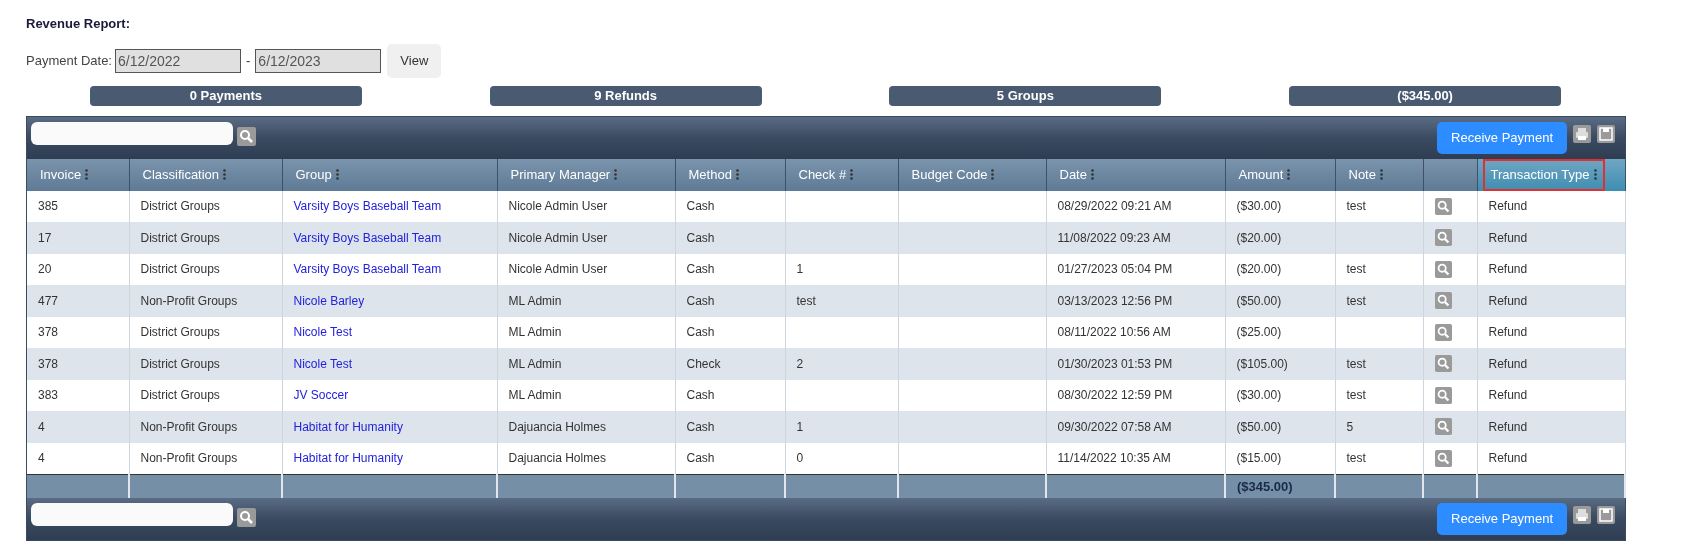 Image resolution: width=1691 pixels, height=550 pixels. What do you see at coordinates (1115, 363) in the screenshot?
I see `table-cell: 01/30/2023 01:53 PM` at bounding box center [1115, 363].